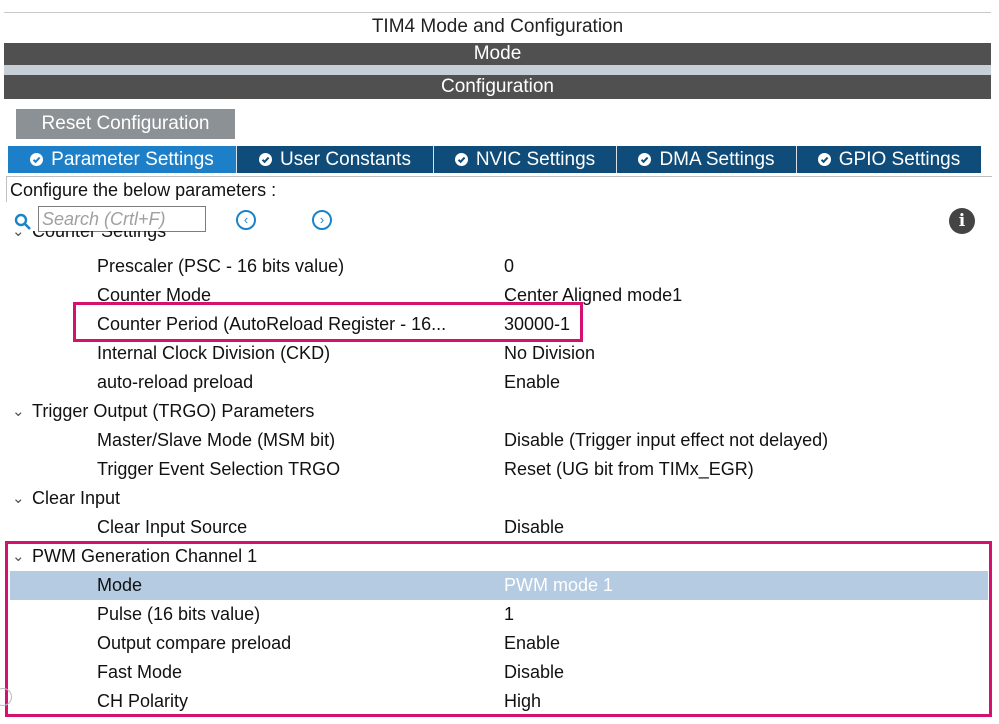 The height and width of the screenshot is (724, 999). What do you see at coordinates (132, 159) in the screenshot?
I see `tab-label: Parameter Settings` at bounding box center [132, 159].